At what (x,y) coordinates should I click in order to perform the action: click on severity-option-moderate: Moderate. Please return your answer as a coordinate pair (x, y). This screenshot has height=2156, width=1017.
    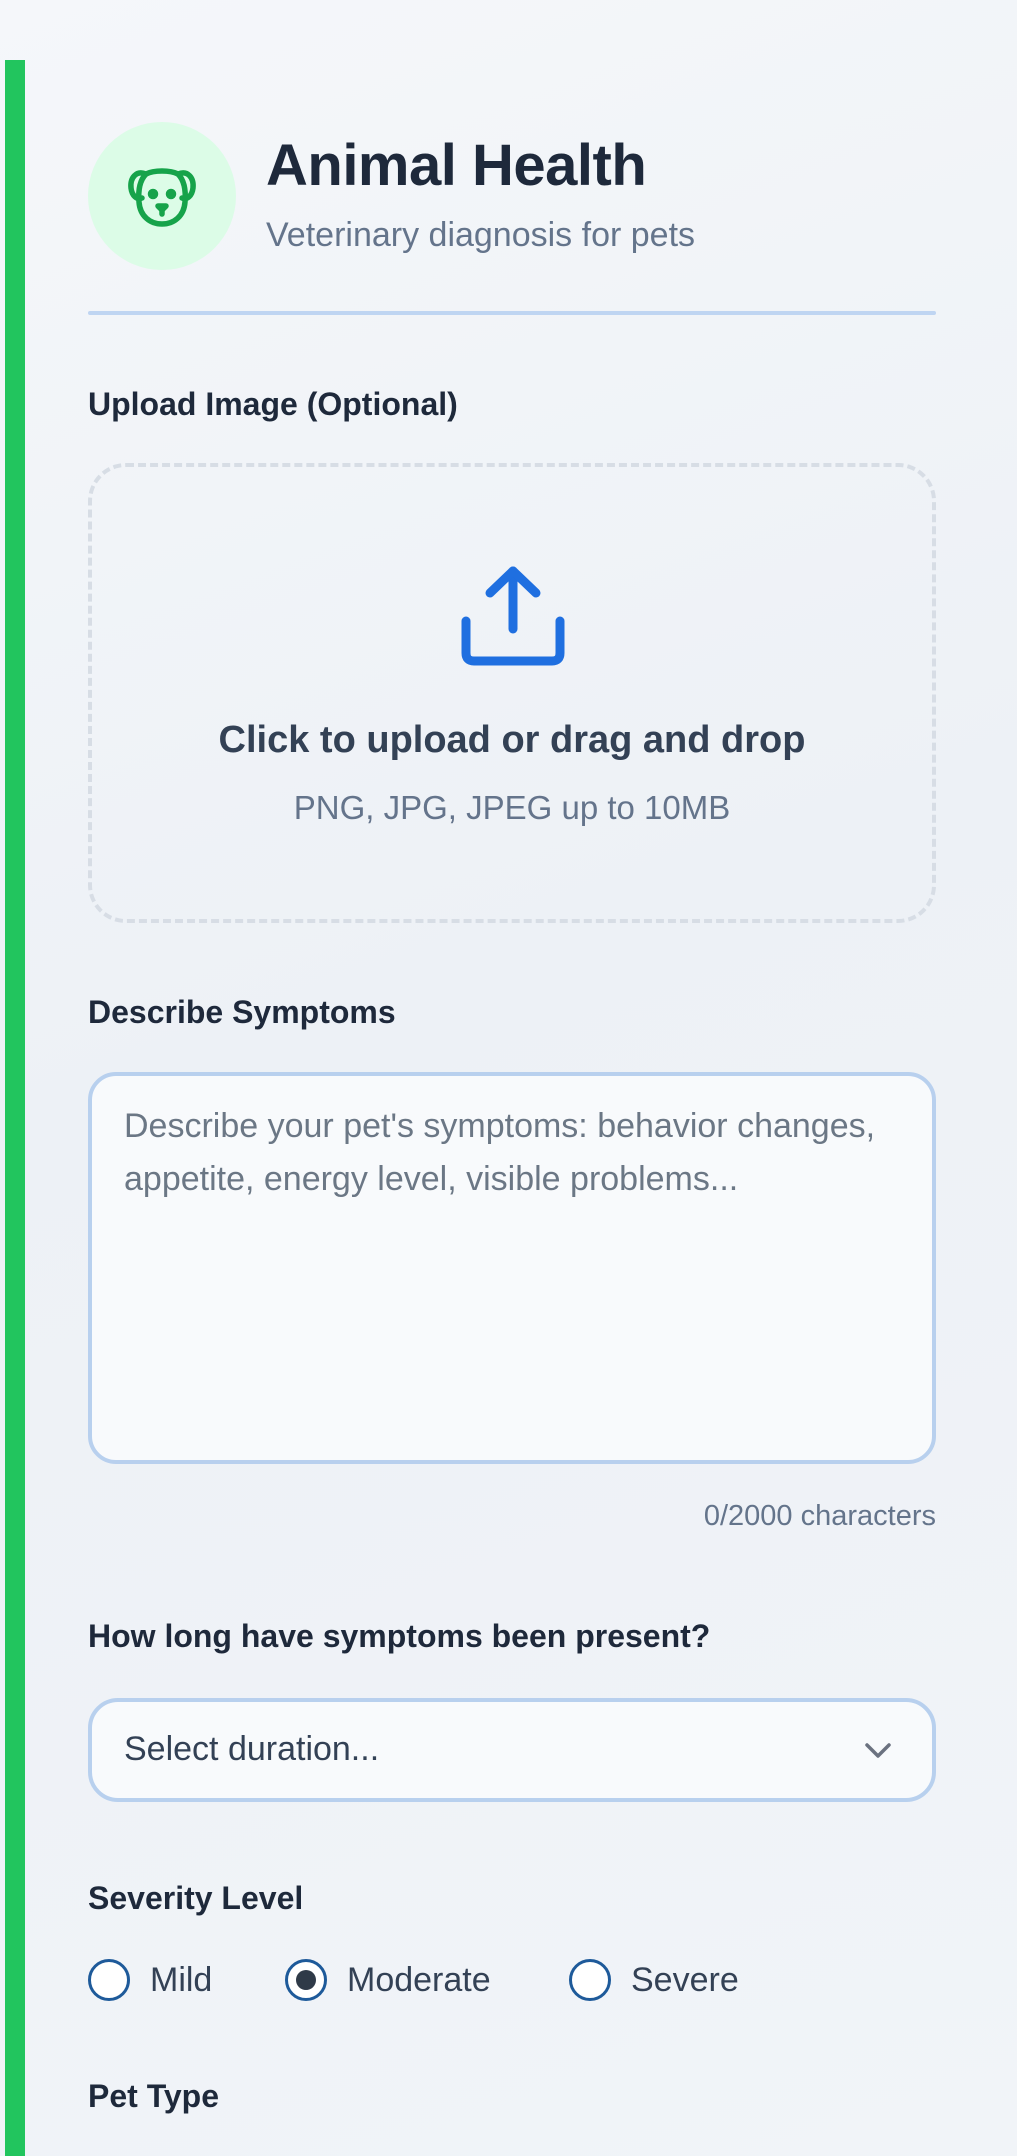
    Looking at the image, I should click on (388, 1980).